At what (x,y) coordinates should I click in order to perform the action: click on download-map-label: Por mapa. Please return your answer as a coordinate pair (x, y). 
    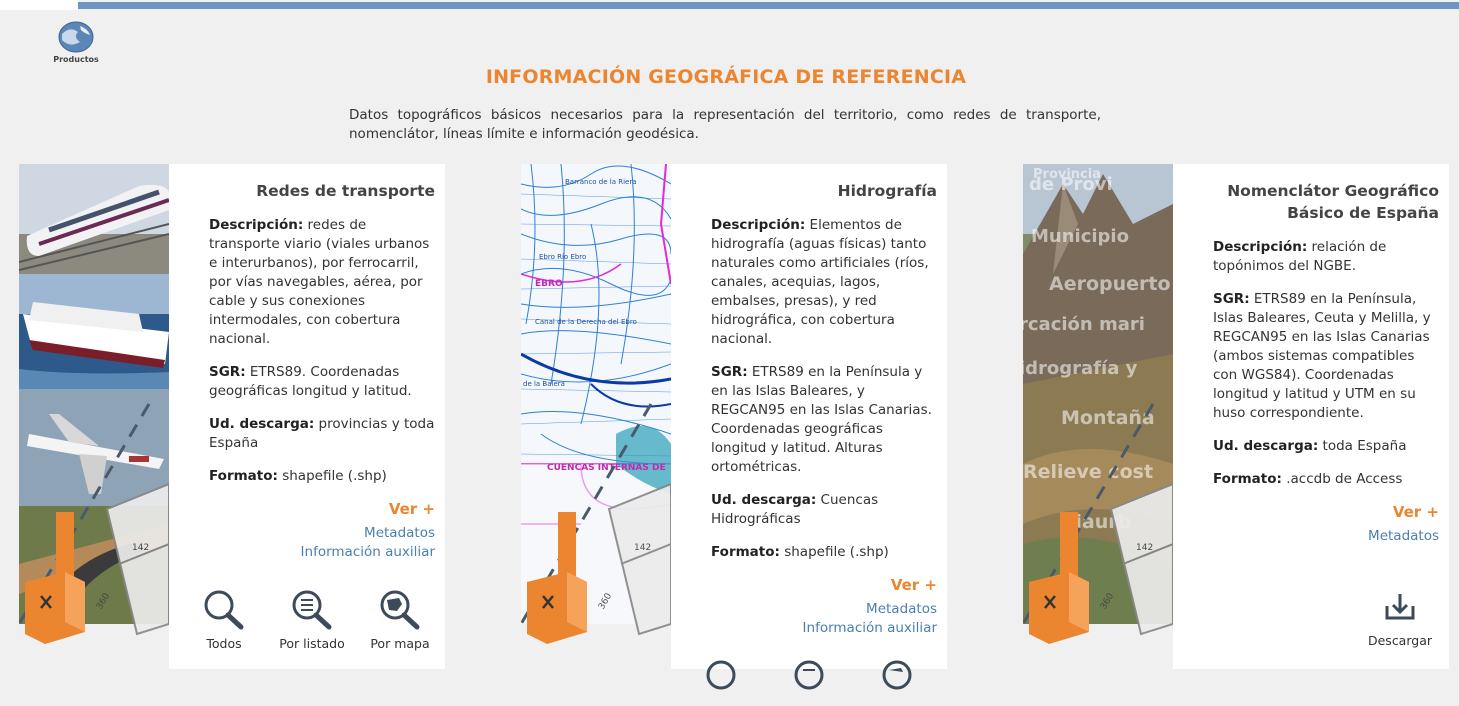
    Looking at the image, I should click on (400, 643).